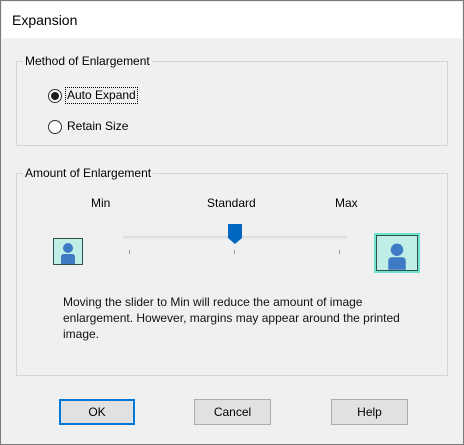  I want to click on radio-button-selected, so click(55, 95).